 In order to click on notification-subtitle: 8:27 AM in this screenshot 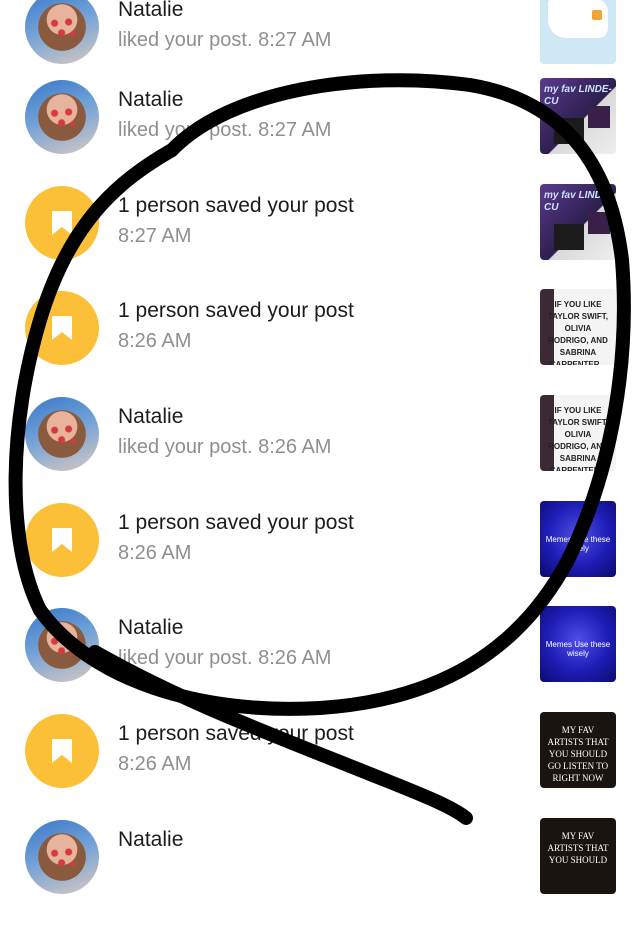, I will do `click(155, 236)`.